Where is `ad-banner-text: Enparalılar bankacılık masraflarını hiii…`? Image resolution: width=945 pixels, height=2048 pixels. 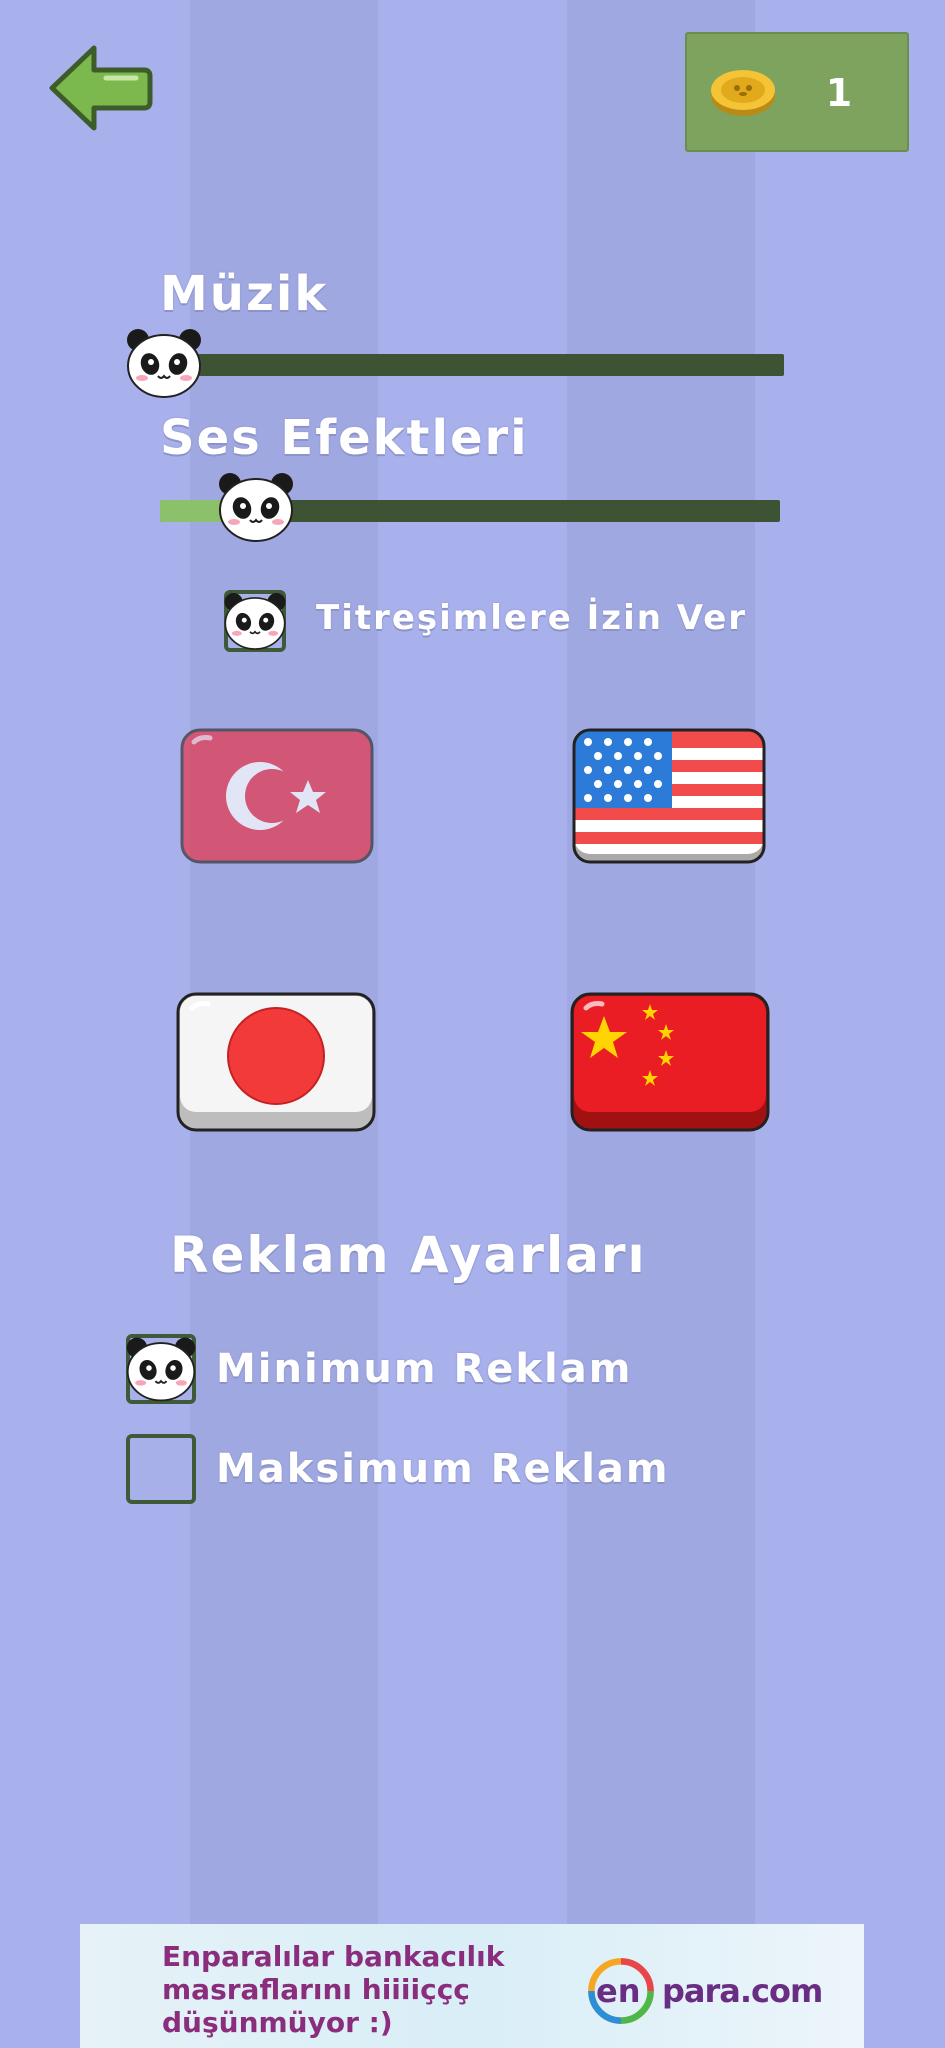 ad-banner-text: Enparalılar bankacılık masraflarını hiii… is located at coordinates (333, 1989).